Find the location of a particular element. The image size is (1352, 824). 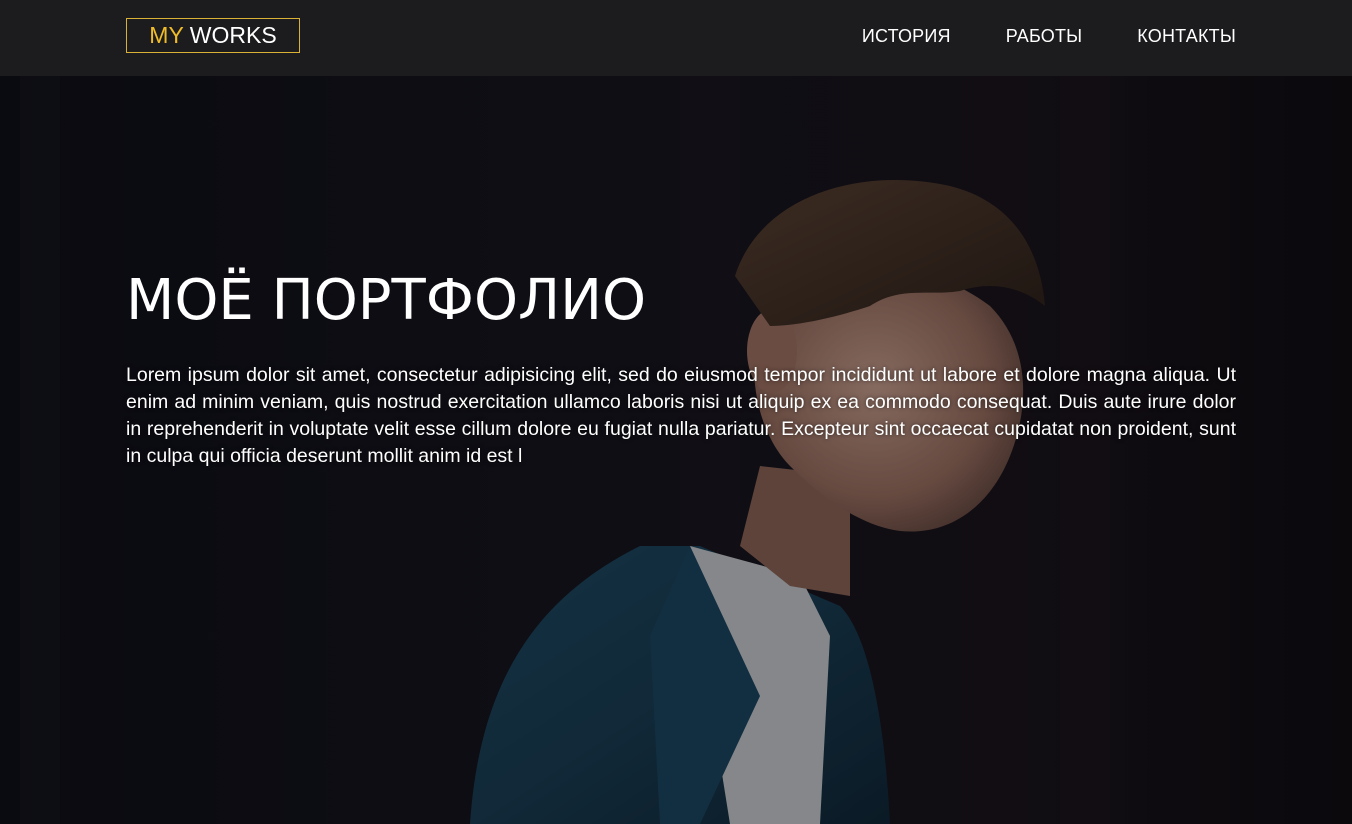

logo-text: WORKS is located at coordinates (233, 35).